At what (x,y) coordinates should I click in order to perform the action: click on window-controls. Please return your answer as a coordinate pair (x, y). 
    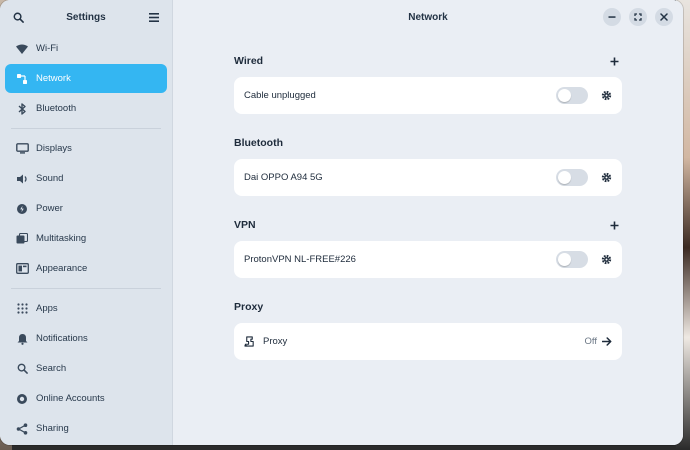
    Looking at the image, I should click on (638, 17).